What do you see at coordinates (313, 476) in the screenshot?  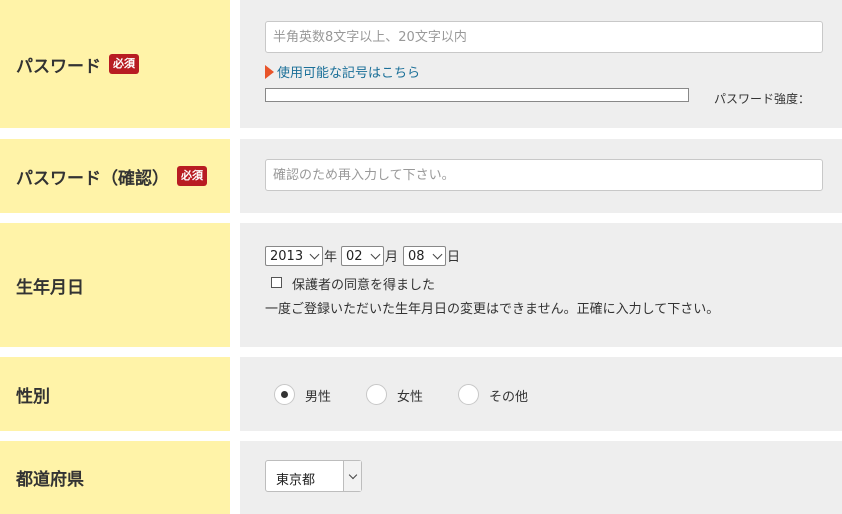 I see `prefecture-select: 東京都` at bounding box center [313, 476].